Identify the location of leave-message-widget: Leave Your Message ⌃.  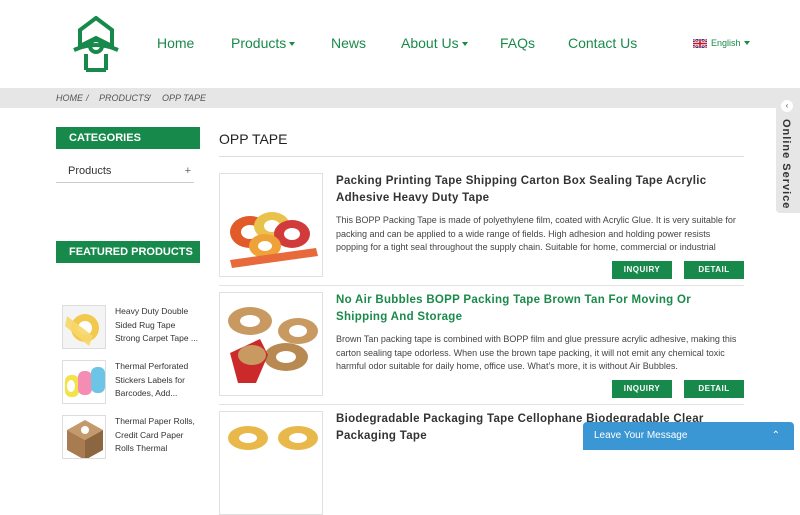
(688, 436).